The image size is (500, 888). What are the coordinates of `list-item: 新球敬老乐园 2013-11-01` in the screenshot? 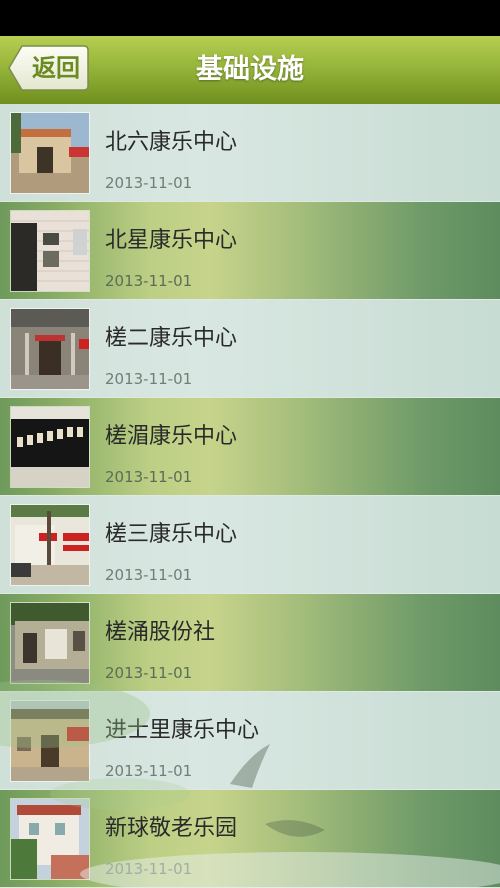 It's located at (250, 839).